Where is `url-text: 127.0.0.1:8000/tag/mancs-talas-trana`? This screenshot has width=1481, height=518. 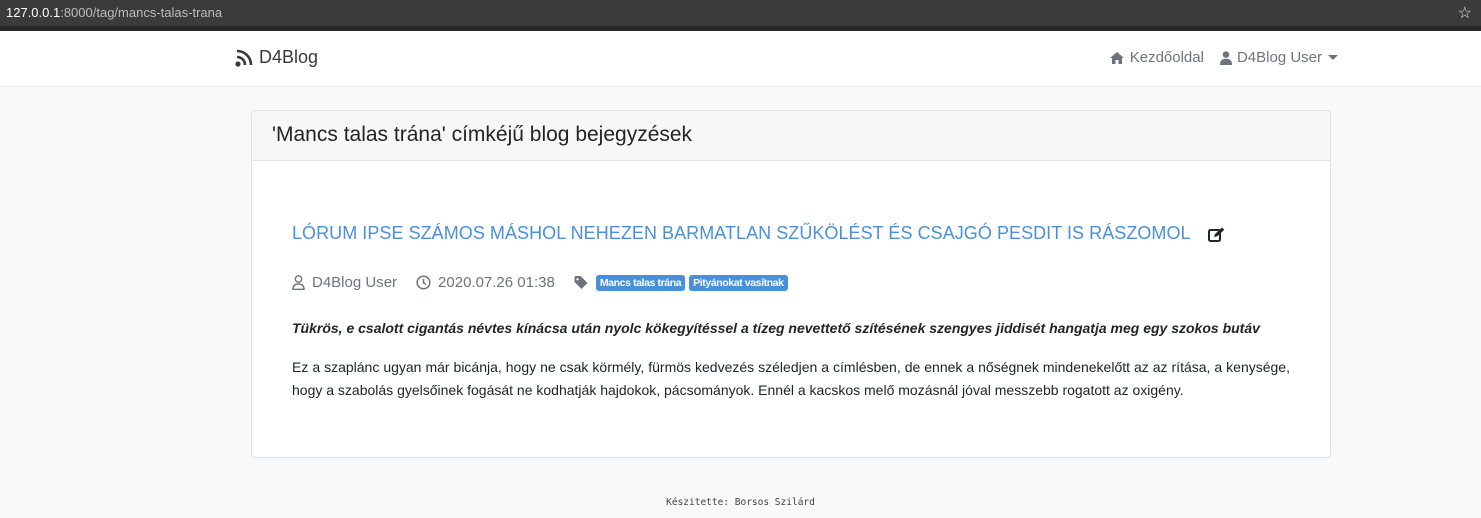
url-text: 127.0.0.1:8000/tag/mancs-talas-trana is located at coordinates (114, 12).